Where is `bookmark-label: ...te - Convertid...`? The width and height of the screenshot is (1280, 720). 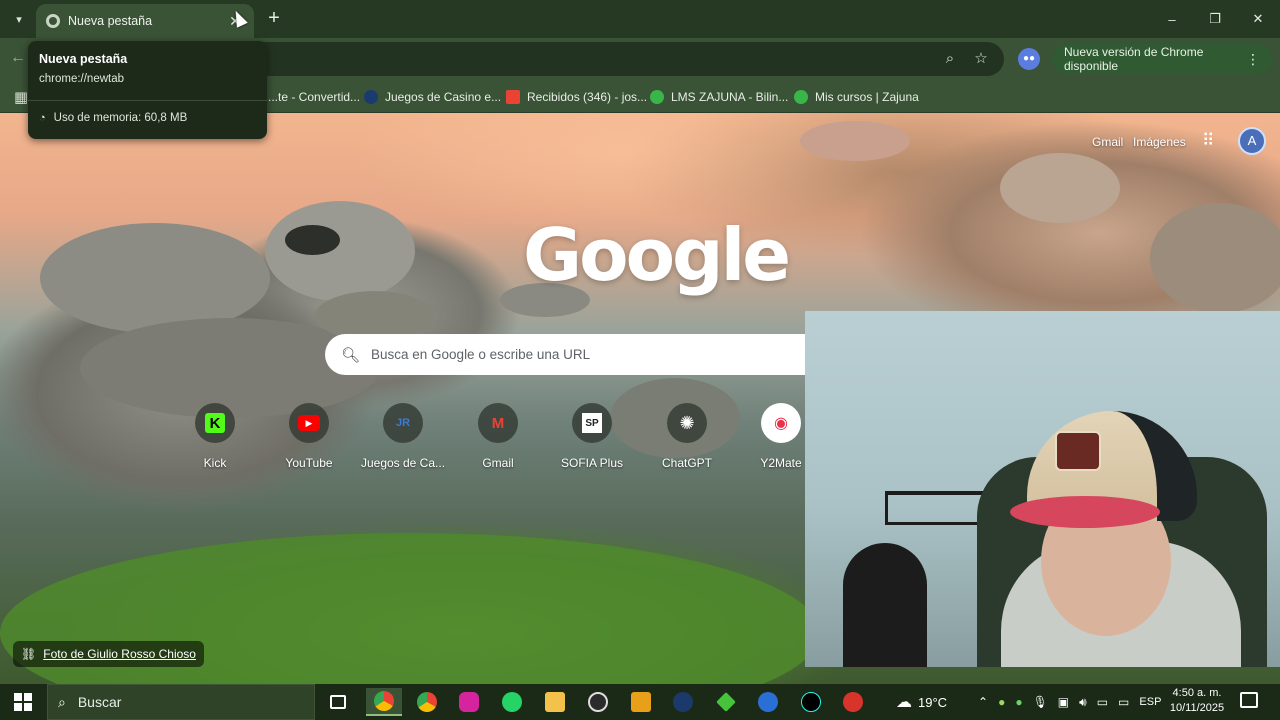
bookmark-label: ...te - Convertid... is located at coordinates (314, 96).